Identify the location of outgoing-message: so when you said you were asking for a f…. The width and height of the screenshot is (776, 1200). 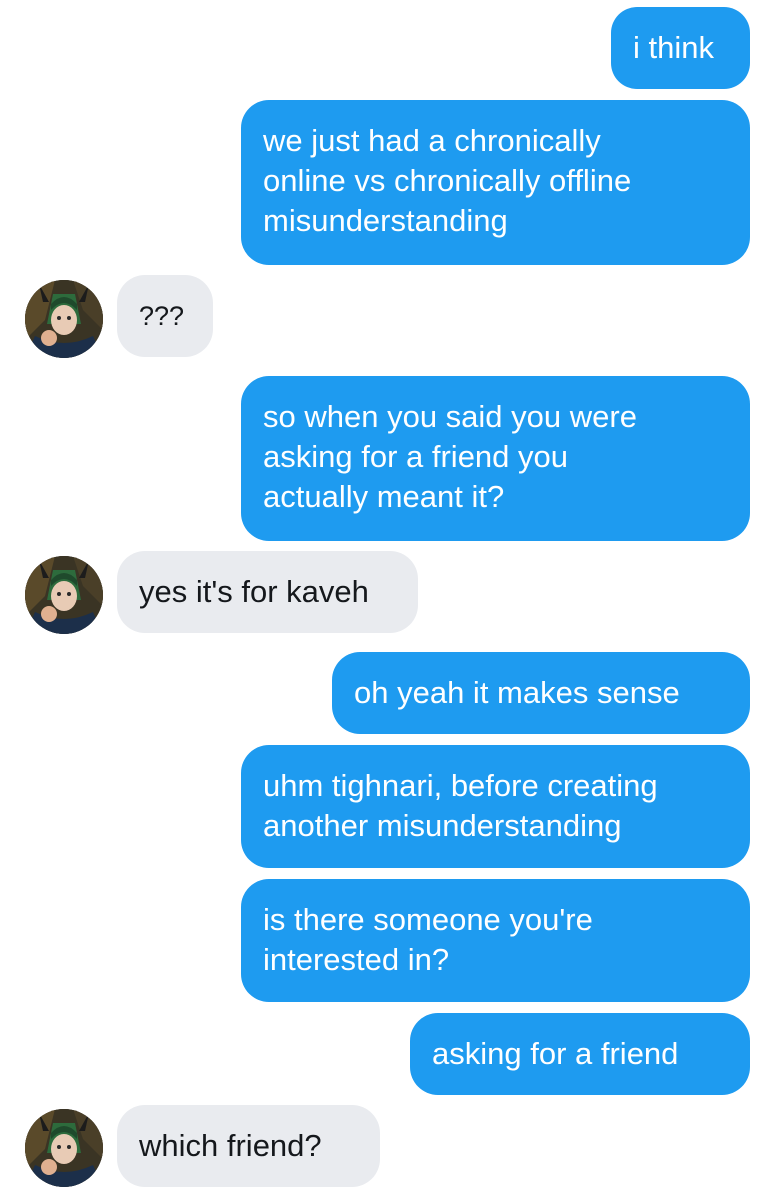
(495, 458).